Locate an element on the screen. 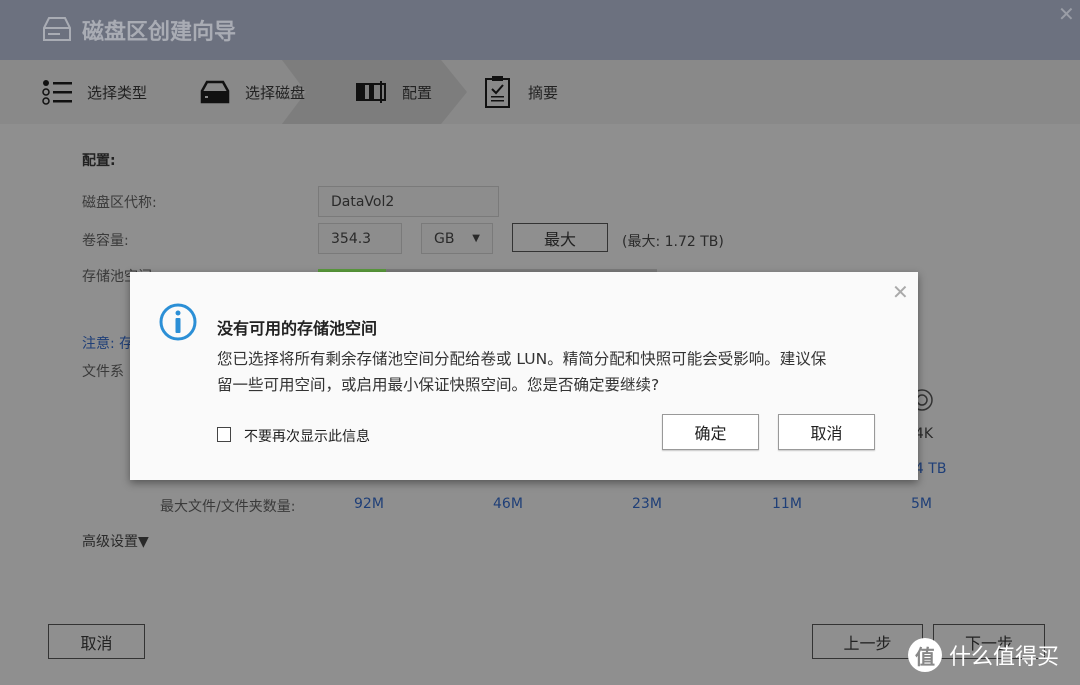 The width and height of the screenshot is (1080, 685). filesystem-label: 文件系 is located at coordinates (103, 372).